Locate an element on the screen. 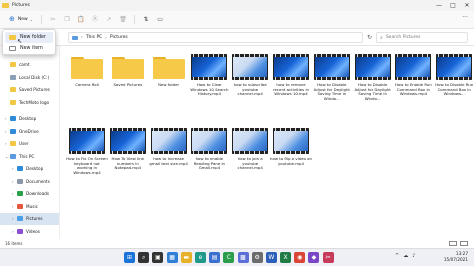  explorer-icon: ▬ is located at coordinates (186, 257).